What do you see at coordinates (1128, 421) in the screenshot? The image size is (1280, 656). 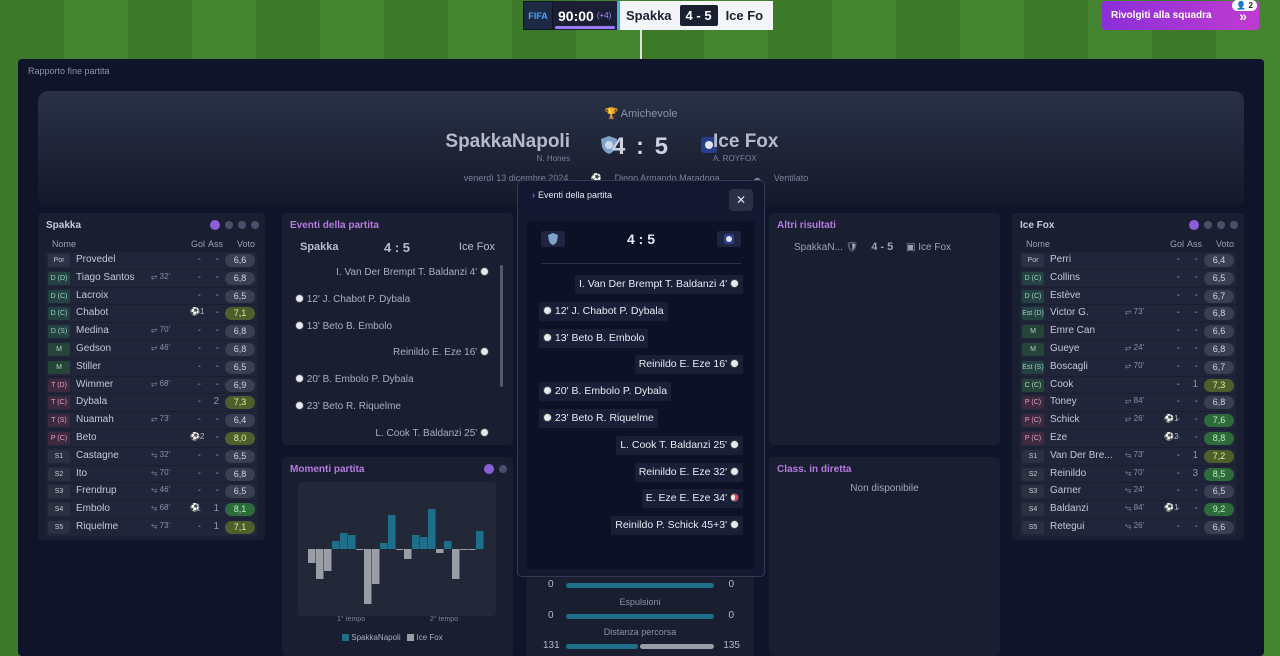 I see `player-row: P (C) Schick ⥂ 26' ⚽1- -7,6` at bounding box center [1128, 421].